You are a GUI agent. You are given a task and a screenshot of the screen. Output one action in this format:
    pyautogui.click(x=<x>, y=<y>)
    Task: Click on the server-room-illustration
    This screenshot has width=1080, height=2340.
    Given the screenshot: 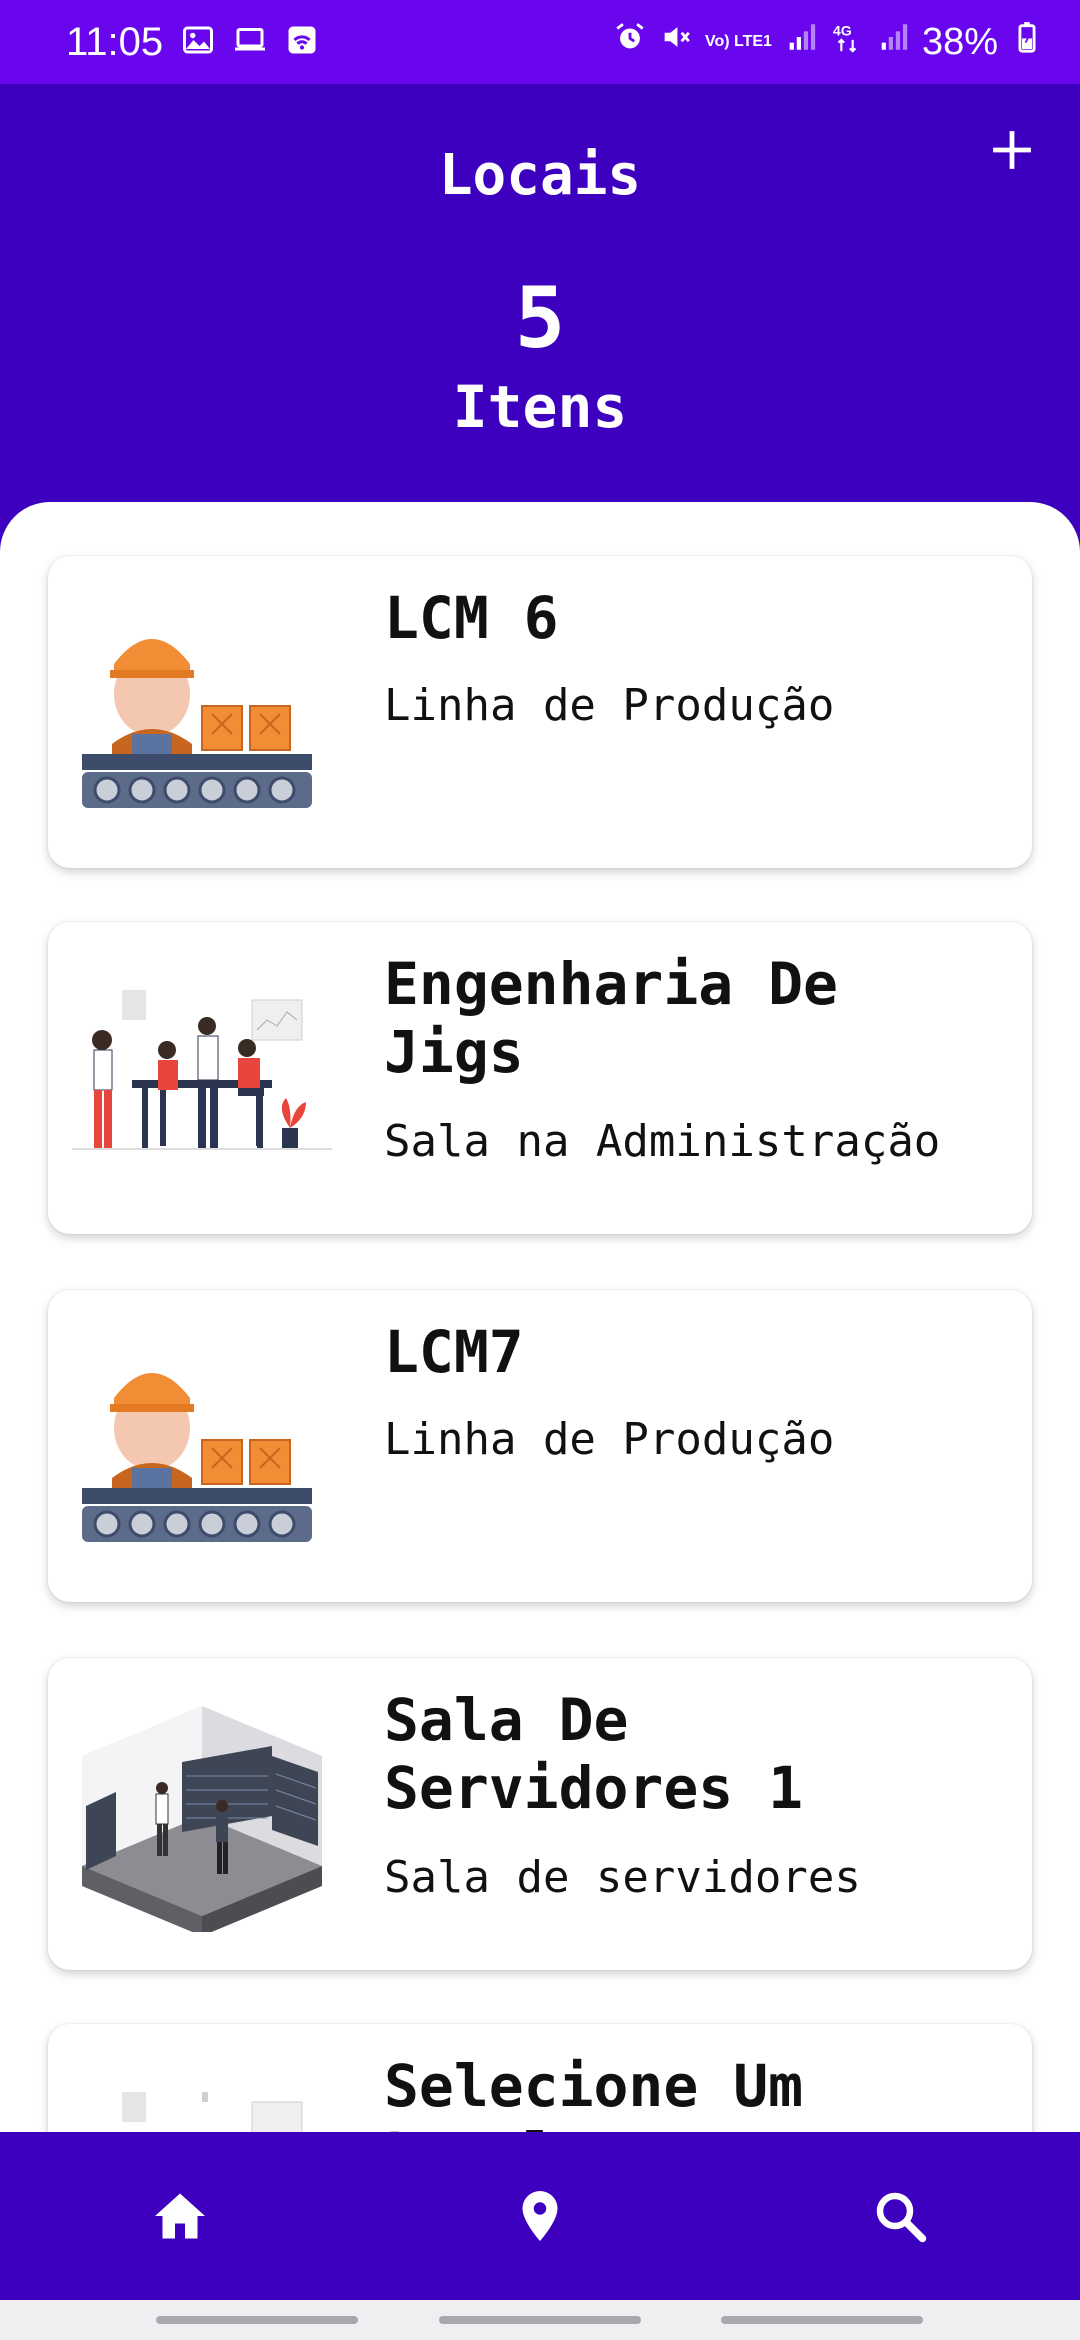 What is the action you would take?
    pyautogui.click(x=202, y=1816)
    